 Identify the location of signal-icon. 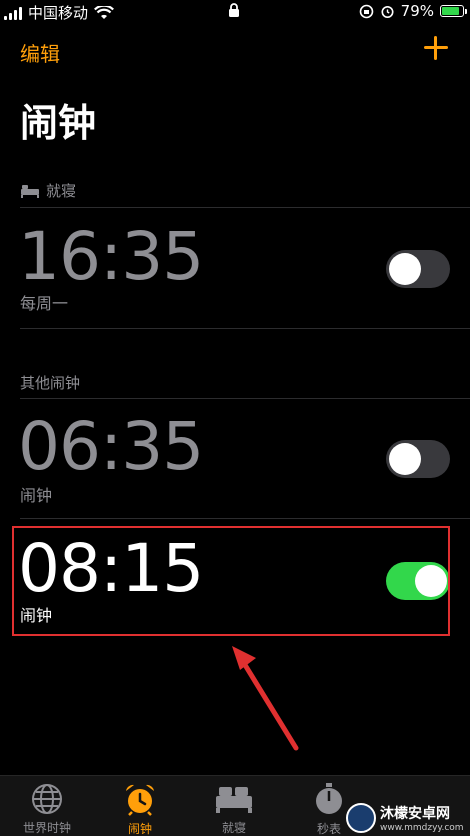
(13, 13).